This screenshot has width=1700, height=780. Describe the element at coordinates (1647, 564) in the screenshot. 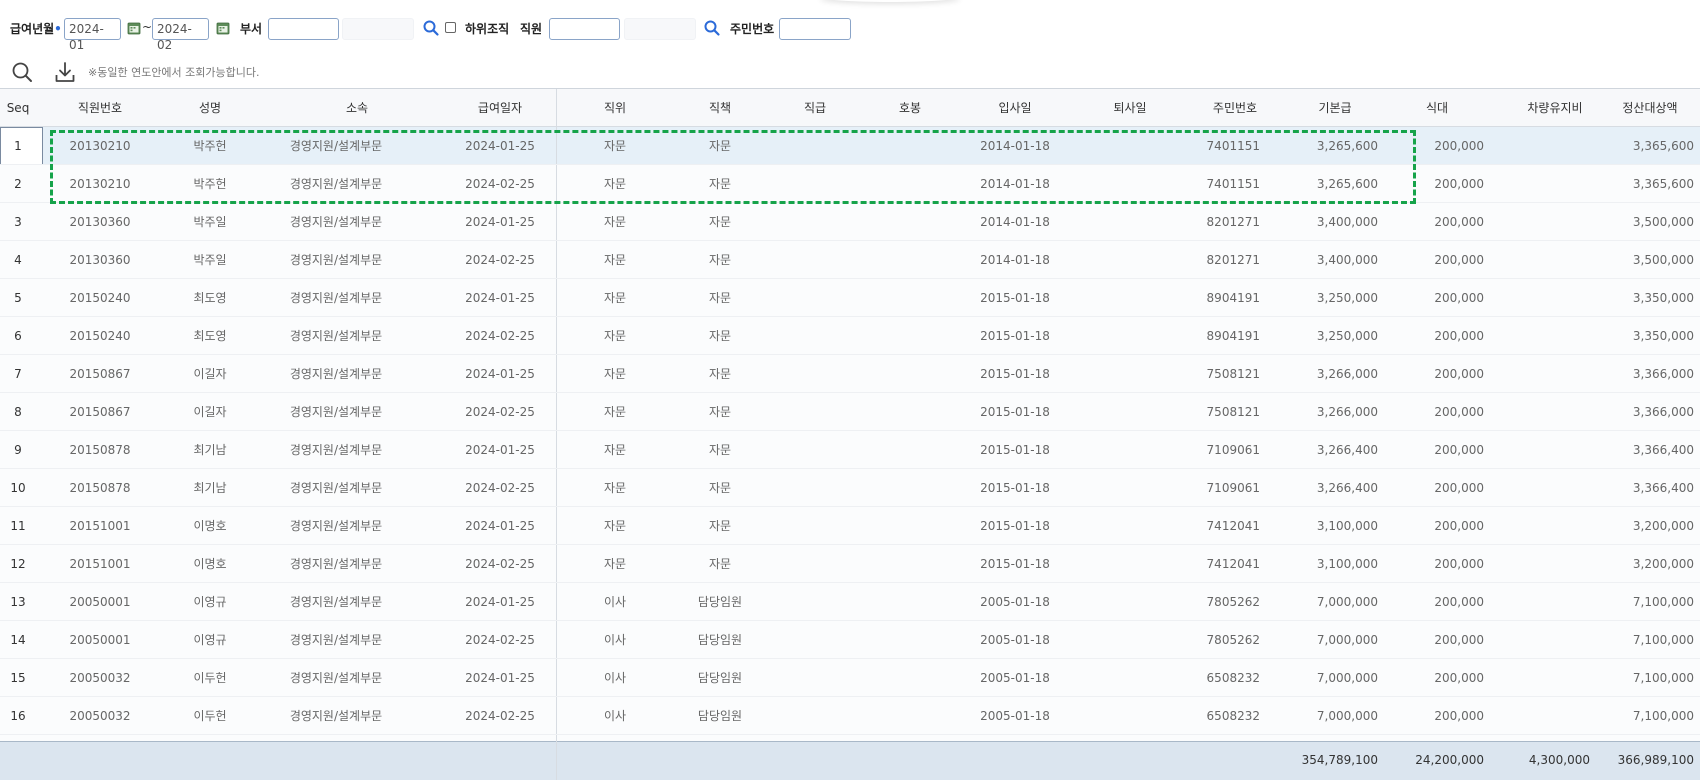

I see `cell-settlement: 3,200,000` at that location.